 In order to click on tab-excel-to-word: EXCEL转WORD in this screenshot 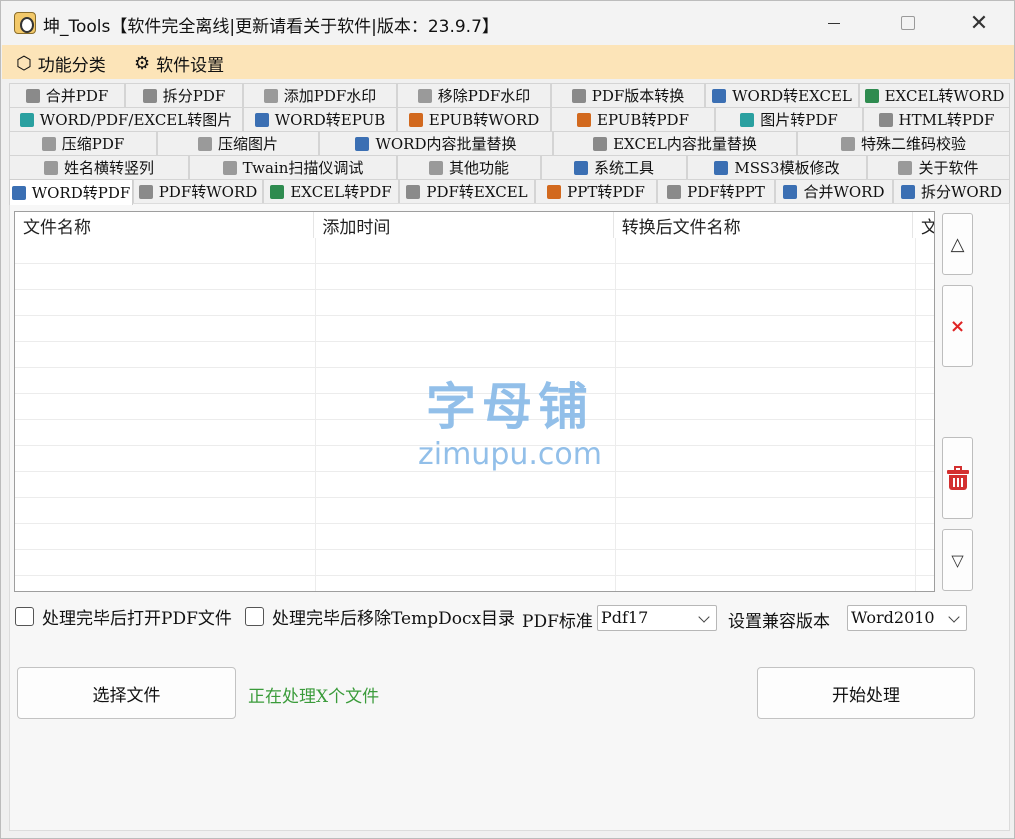, I will do `click(934, 95)`.